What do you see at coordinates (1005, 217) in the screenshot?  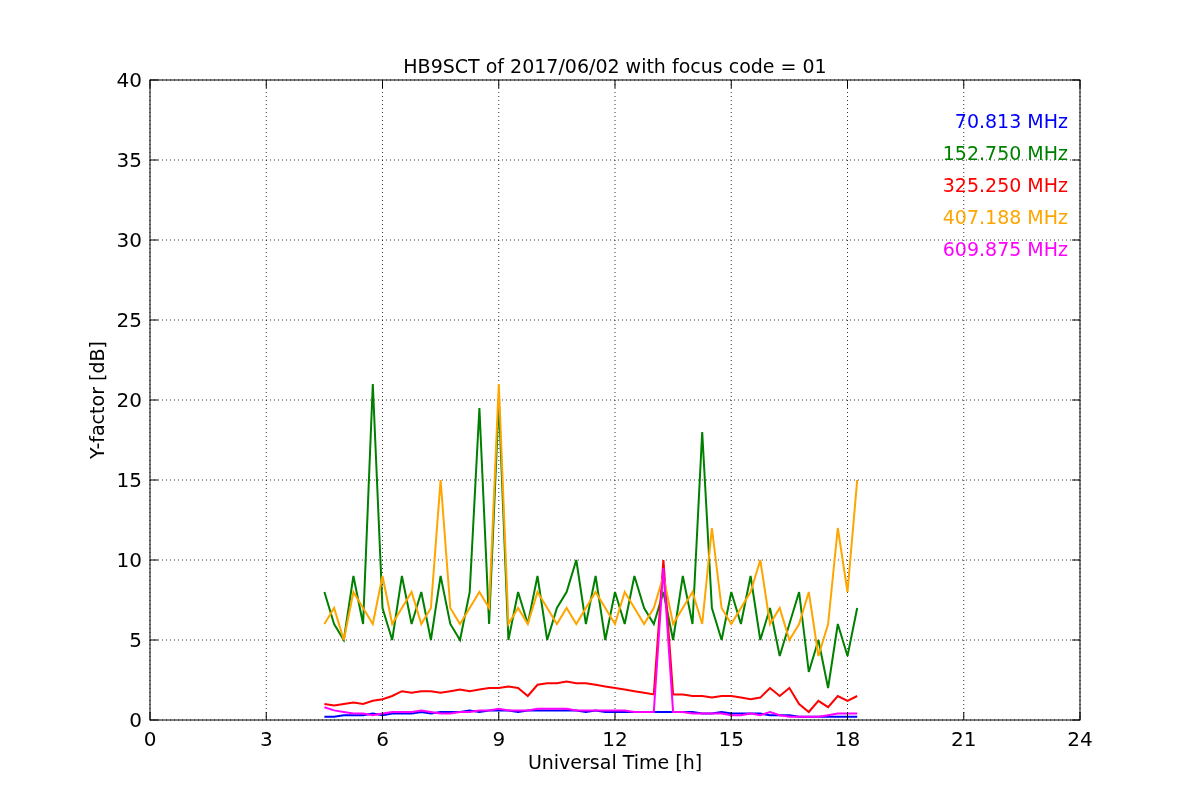 I see `legend-label: 407.188 MHz` at bounding box center [1005, 217].